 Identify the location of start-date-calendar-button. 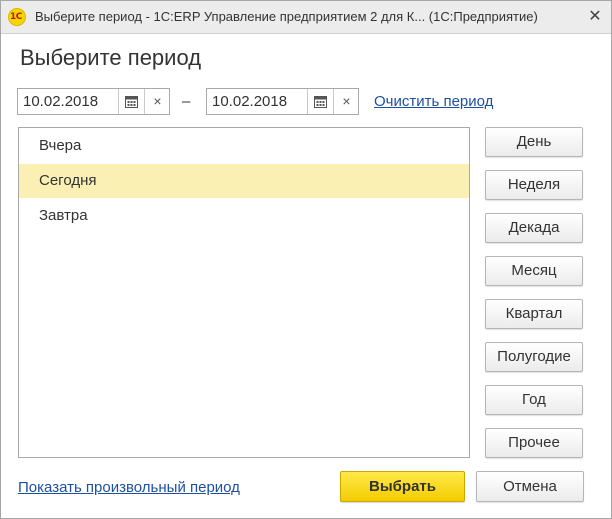
(131, 101).